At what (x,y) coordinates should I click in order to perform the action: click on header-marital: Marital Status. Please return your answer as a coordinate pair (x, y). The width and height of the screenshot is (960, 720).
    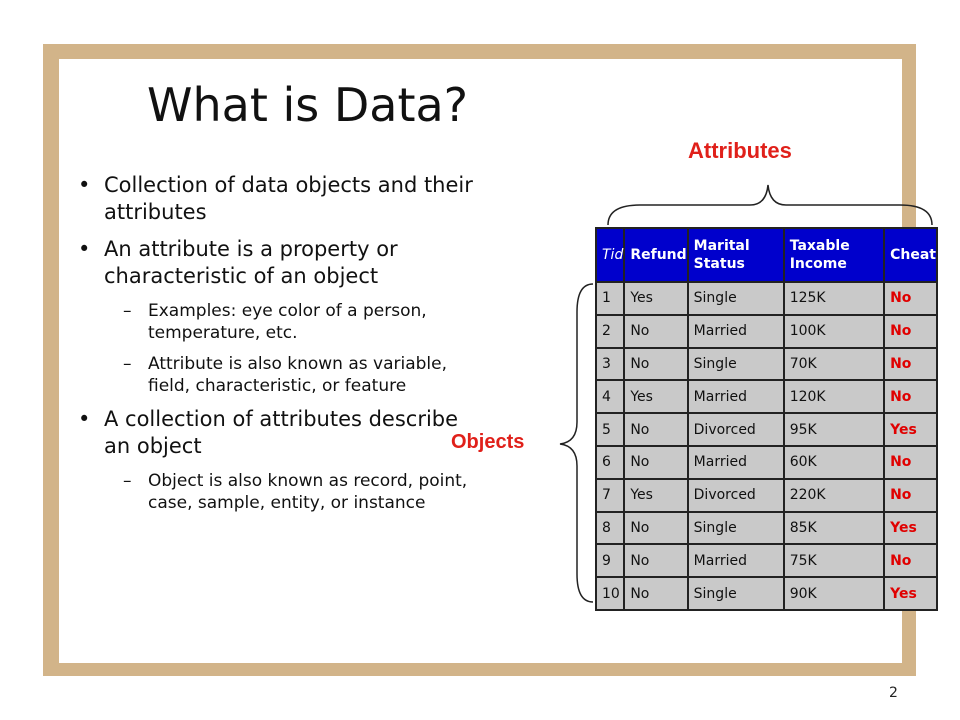
    Looking at the image, I should click on (735, 255).